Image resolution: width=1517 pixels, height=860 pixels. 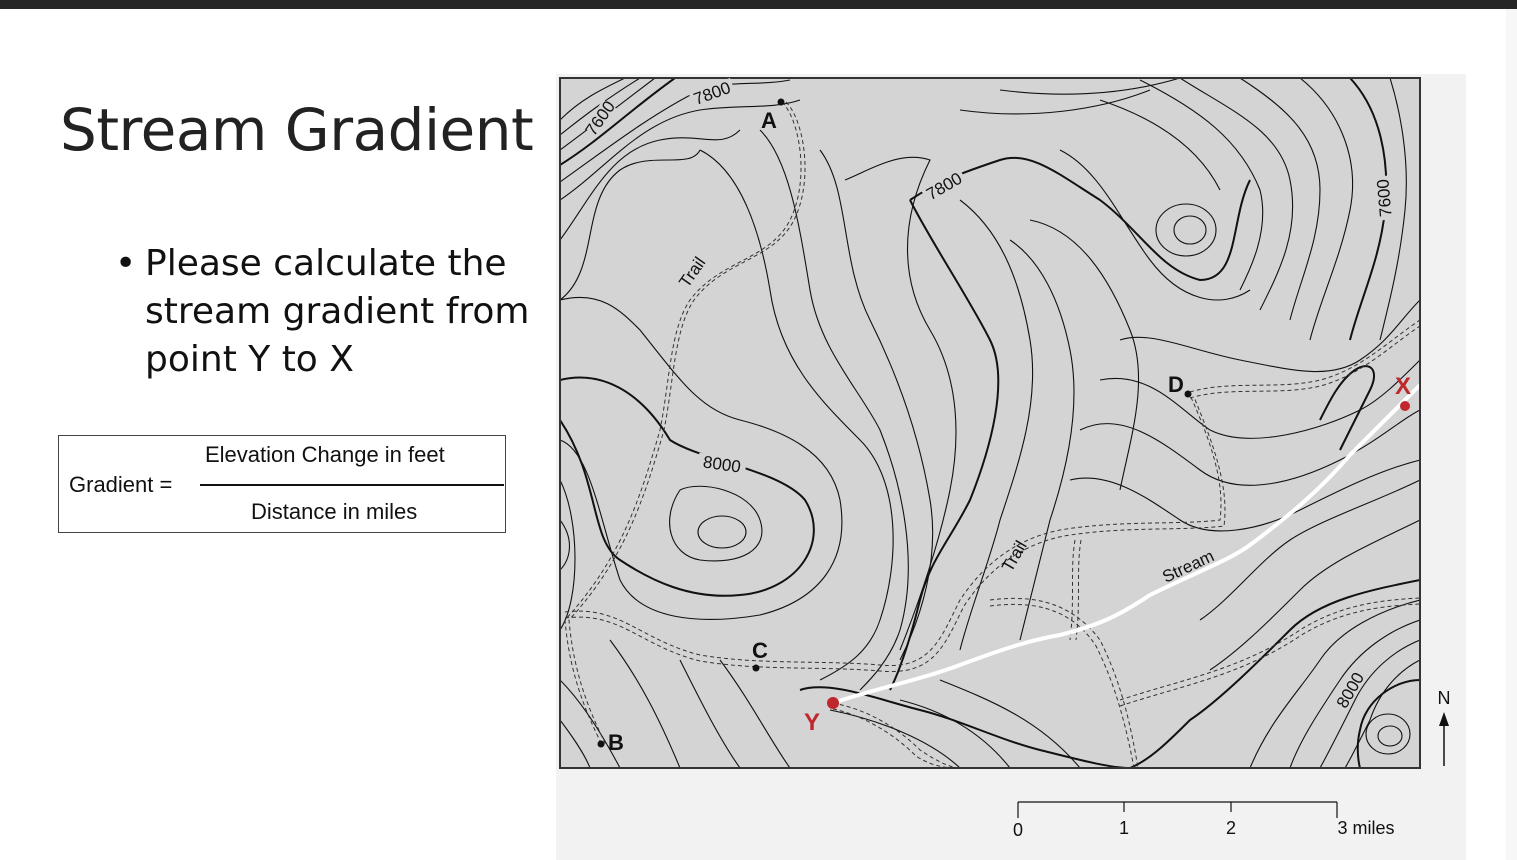 I want to click on slide-title: Stream Gradient, so click(x=297, y=130).